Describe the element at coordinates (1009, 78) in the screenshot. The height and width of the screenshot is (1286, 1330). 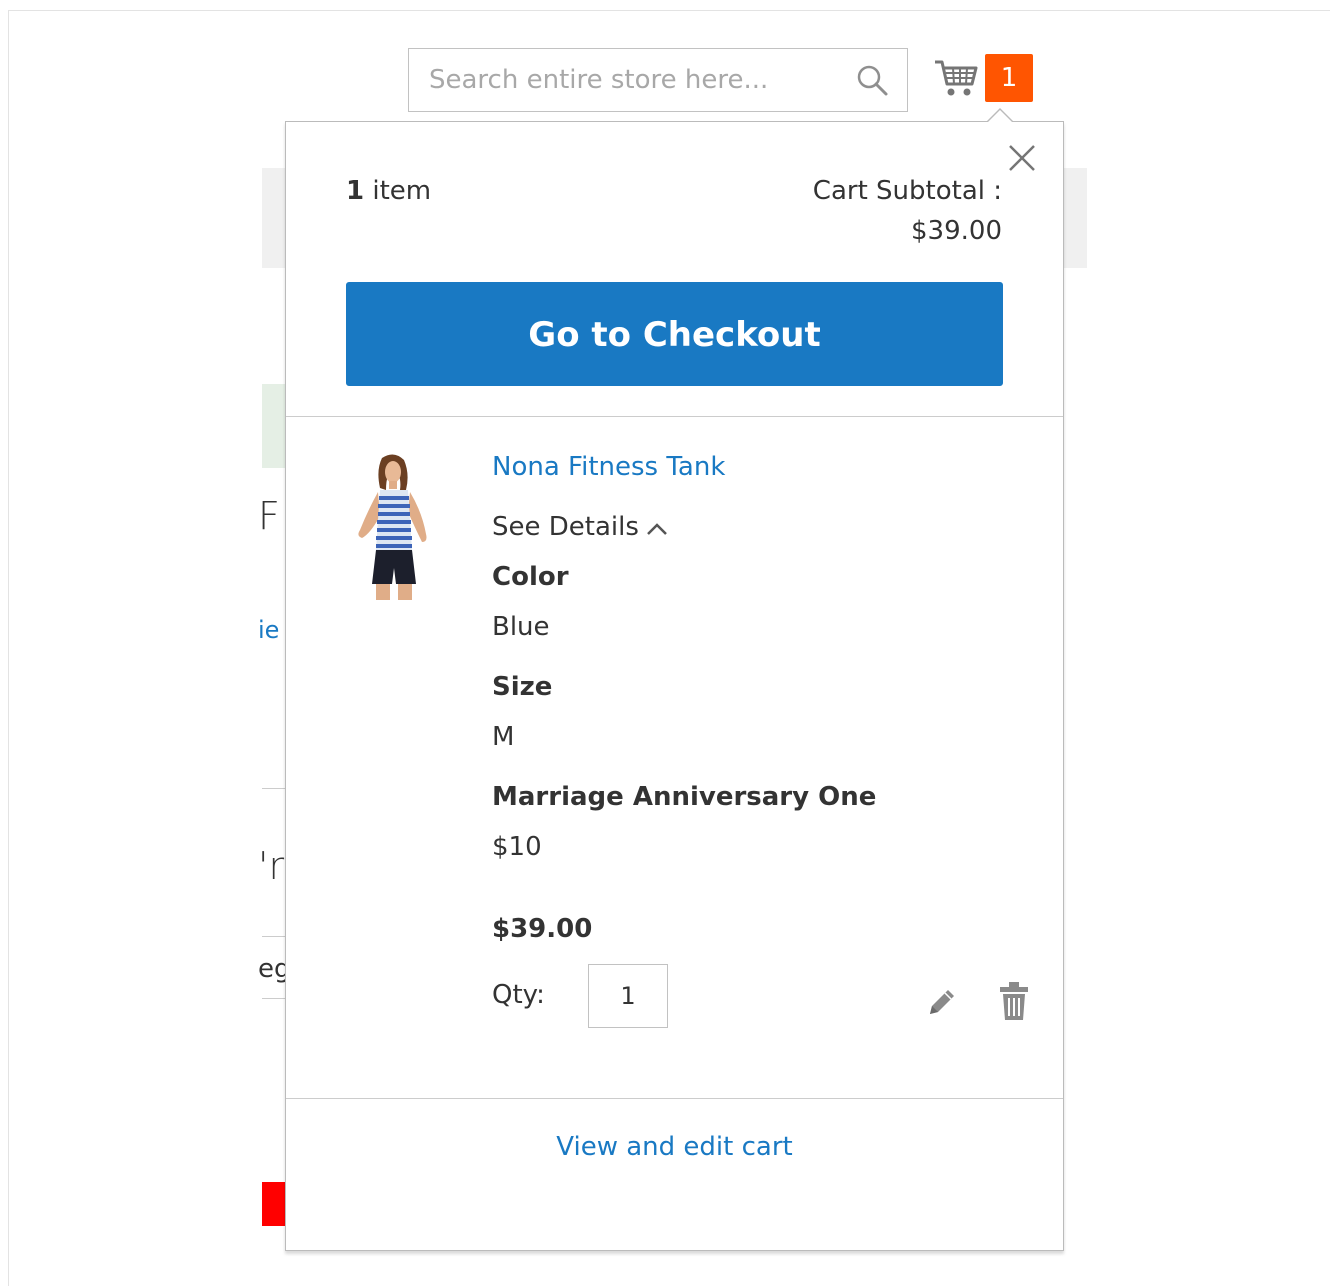
I see `cart-counter-badge: 1` at that location.